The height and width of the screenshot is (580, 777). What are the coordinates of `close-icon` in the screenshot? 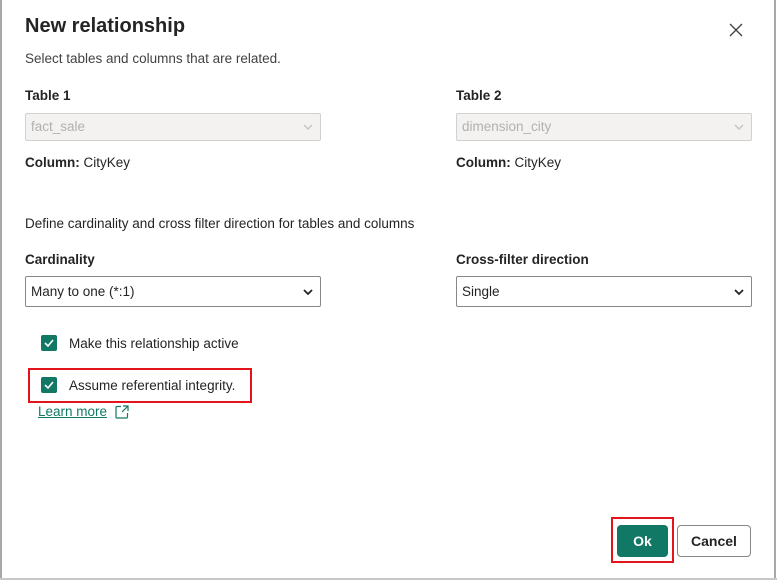 It's located at (736, 30).